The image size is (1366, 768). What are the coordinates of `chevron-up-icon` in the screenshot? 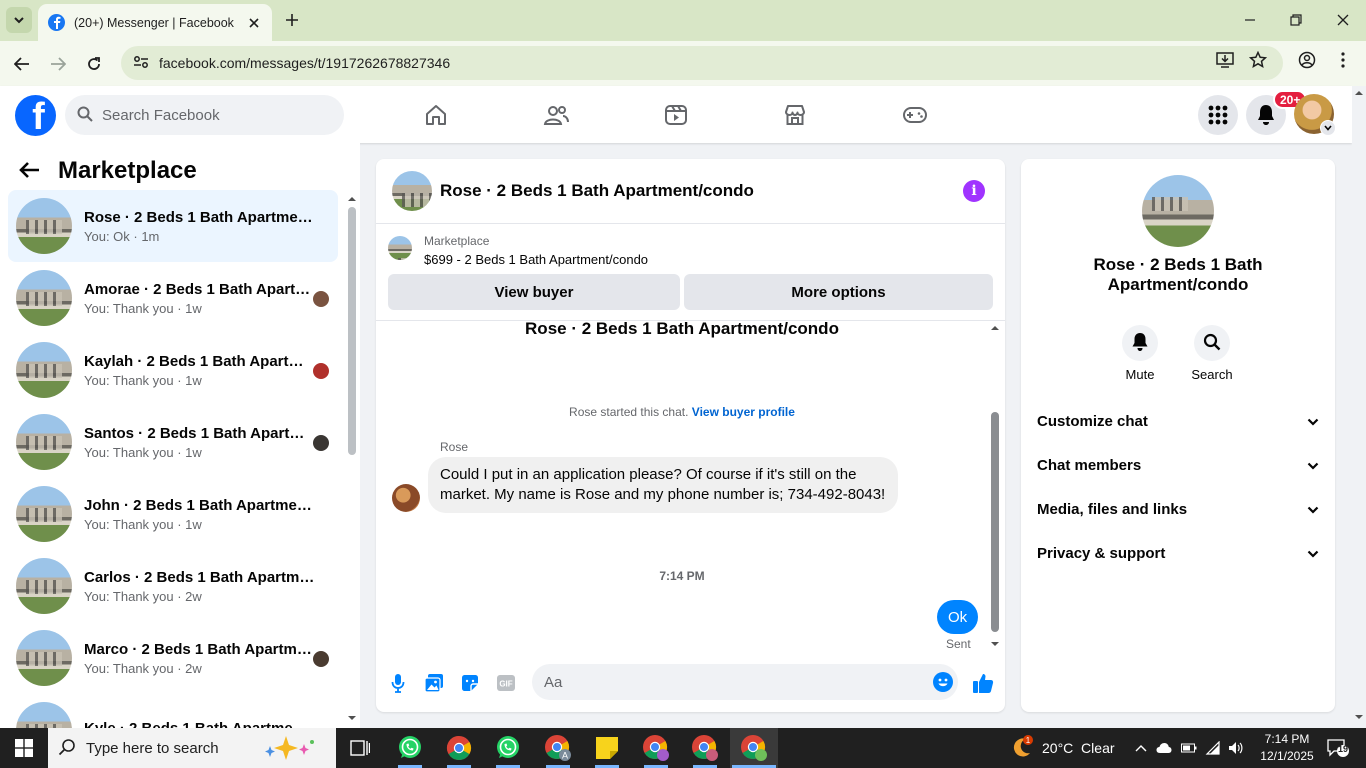 It's located at (1141, 748).